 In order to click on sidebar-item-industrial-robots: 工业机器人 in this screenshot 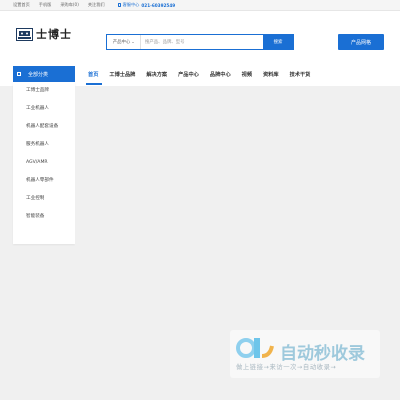, I will do `click(44, 109)`.